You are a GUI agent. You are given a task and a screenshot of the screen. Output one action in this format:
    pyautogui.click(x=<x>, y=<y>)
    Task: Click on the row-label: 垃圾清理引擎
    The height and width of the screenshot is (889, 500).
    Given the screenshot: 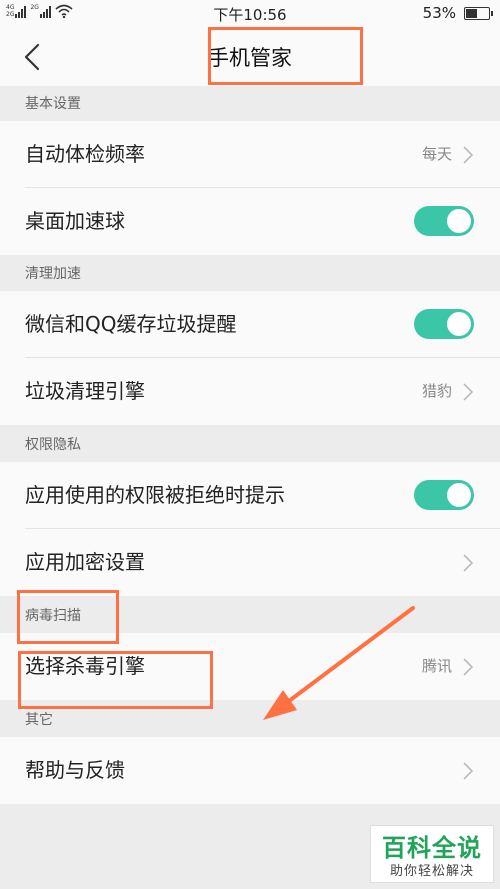 What is the action you would take?
    pyautogui.click(x=85, y=391)
    